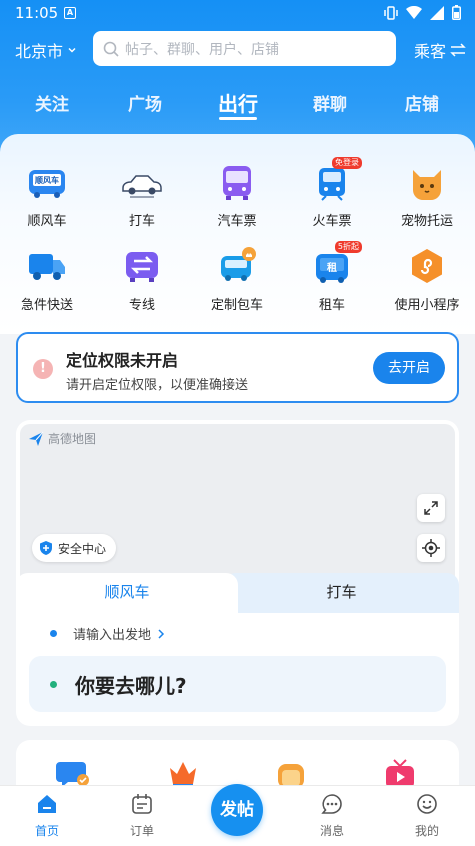 The width and height of the screenshot is (475, 846). Describe the element at coordinates (142, 266) in the screenshot. I see `route-arrows-icon` at that location.